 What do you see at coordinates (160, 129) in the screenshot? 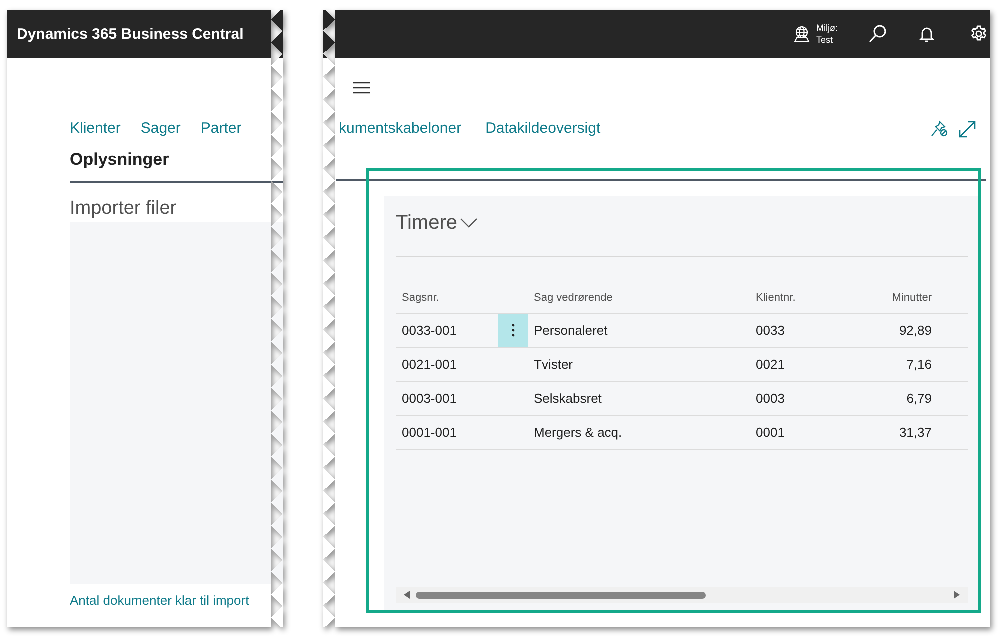
I see `nav-link: Sager` at bounding box center [160, 129].